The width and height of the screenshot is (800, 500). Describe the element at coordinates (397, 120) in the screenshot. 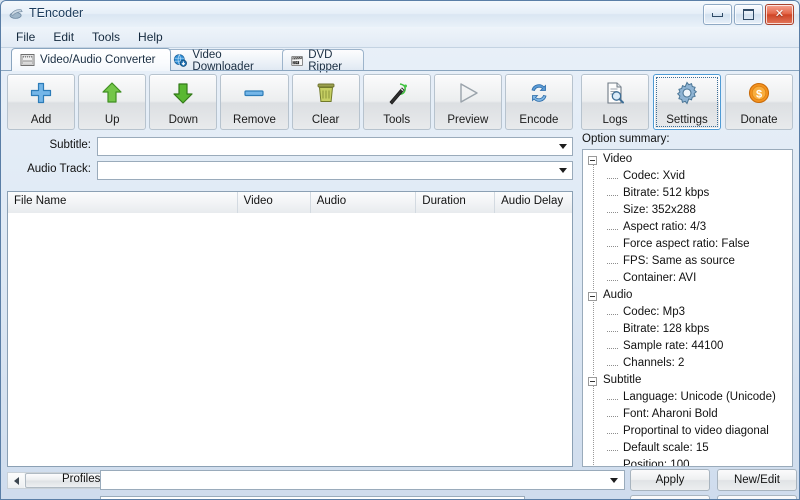

I see `button-label: Tools` at that location.